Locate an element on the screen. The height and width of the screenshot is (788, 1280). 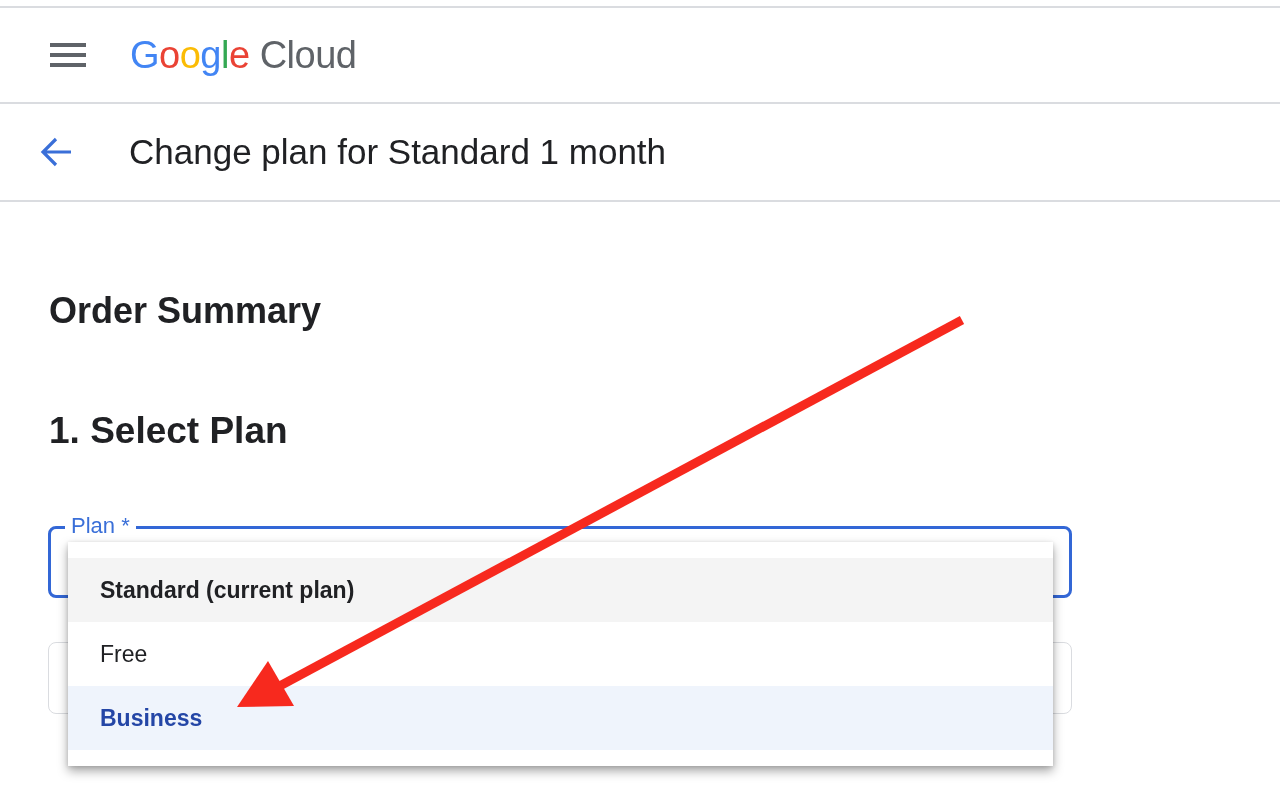
step-heading: 1. Select Plan is located at coordinates (168, 430).